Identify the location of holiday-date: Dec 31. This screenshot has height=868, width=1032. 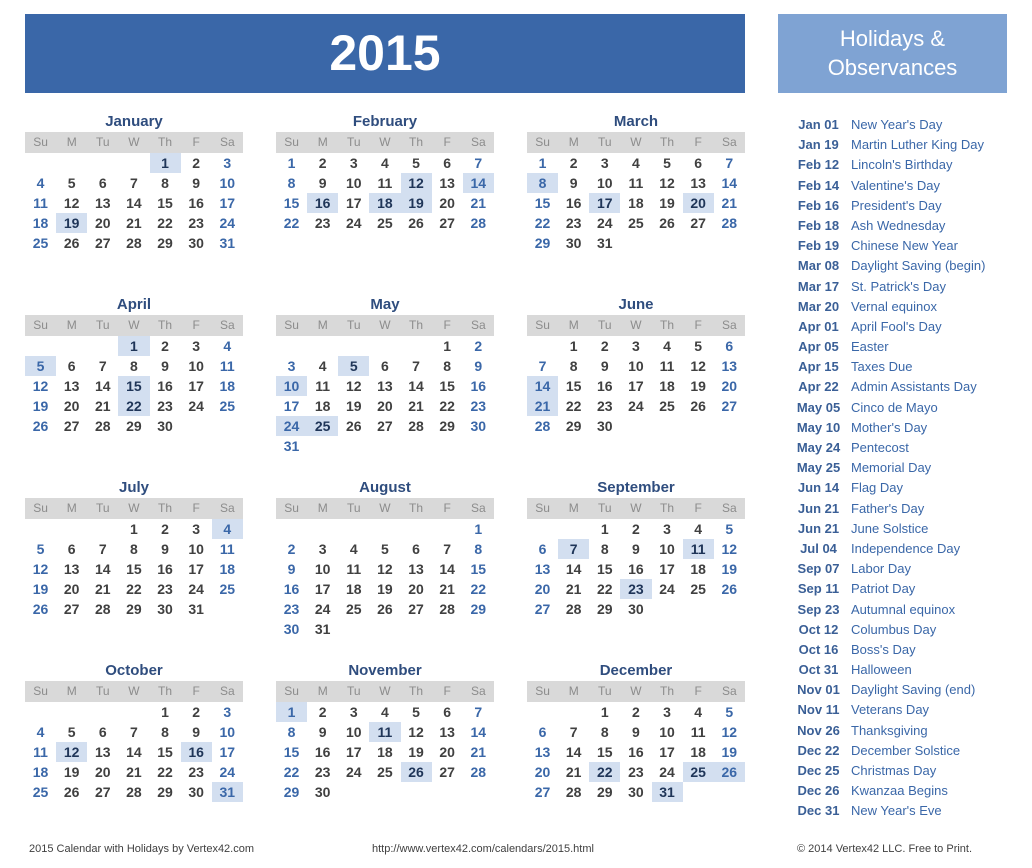
(818, 811).